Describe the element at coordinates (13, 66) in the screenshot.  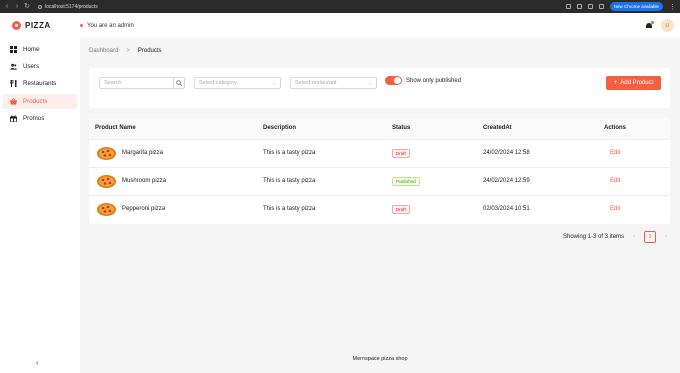
I see `users-icon` at that location.